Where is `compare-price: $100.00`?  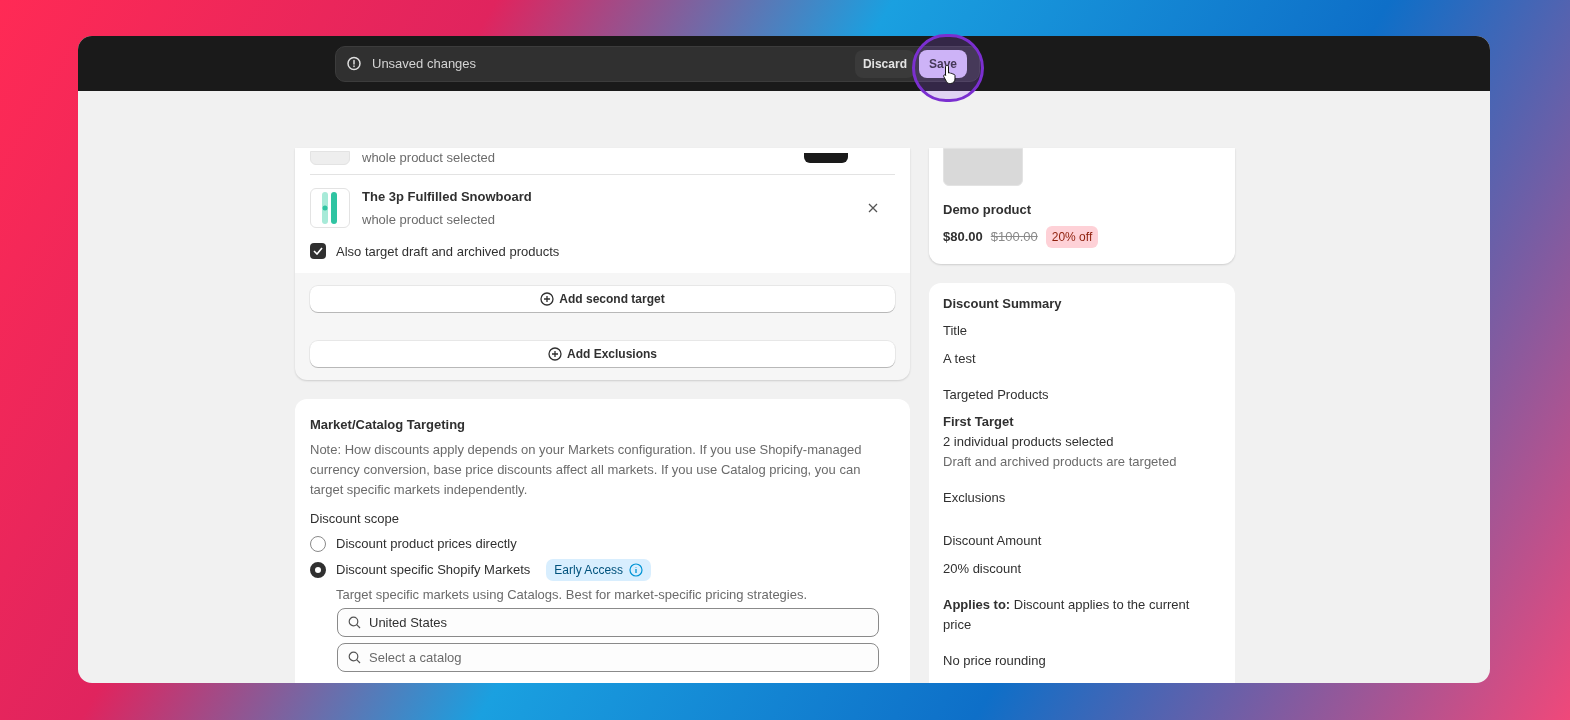 compare-price: $100.00 is located at coordinates (1014, 236).